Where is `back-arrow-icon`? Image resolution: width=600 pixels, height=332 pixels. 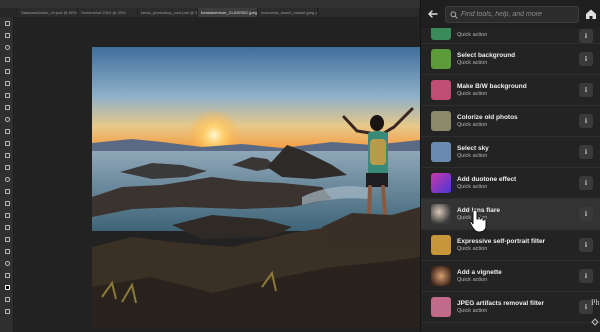
back-arrow-icon is located at coordinates (433, 14).